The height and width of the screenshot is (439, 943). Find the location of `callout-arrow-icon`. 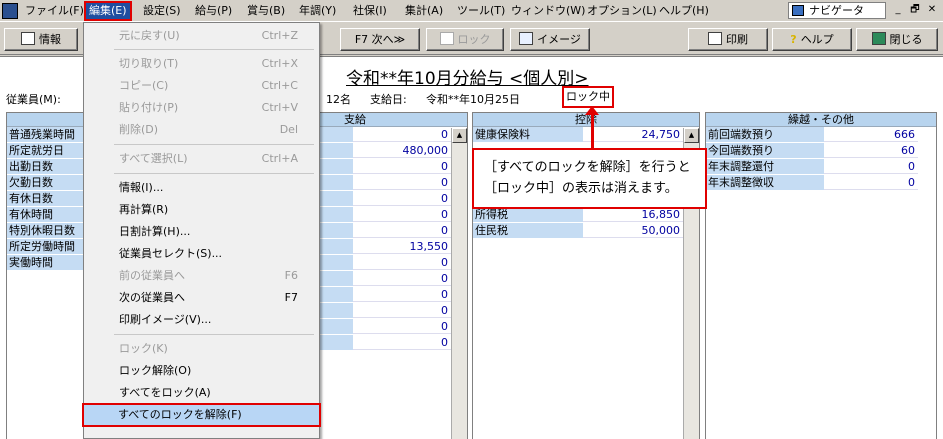

callout-arrow-icon is located at coordinates (592, 110).